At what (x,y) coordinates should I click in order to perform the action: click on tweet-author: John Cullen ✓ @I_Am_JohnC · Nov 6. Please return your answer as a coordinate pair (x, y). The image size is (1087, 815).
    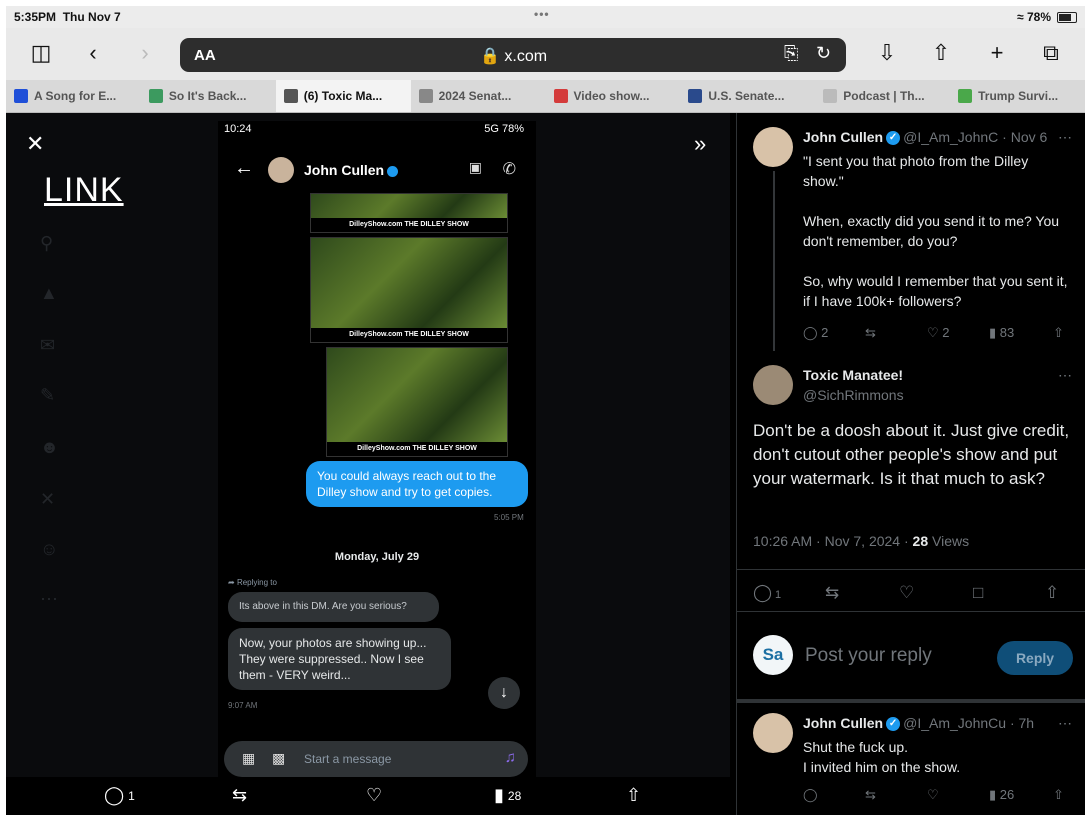
    Looking at the image, I should click on (925, 137).